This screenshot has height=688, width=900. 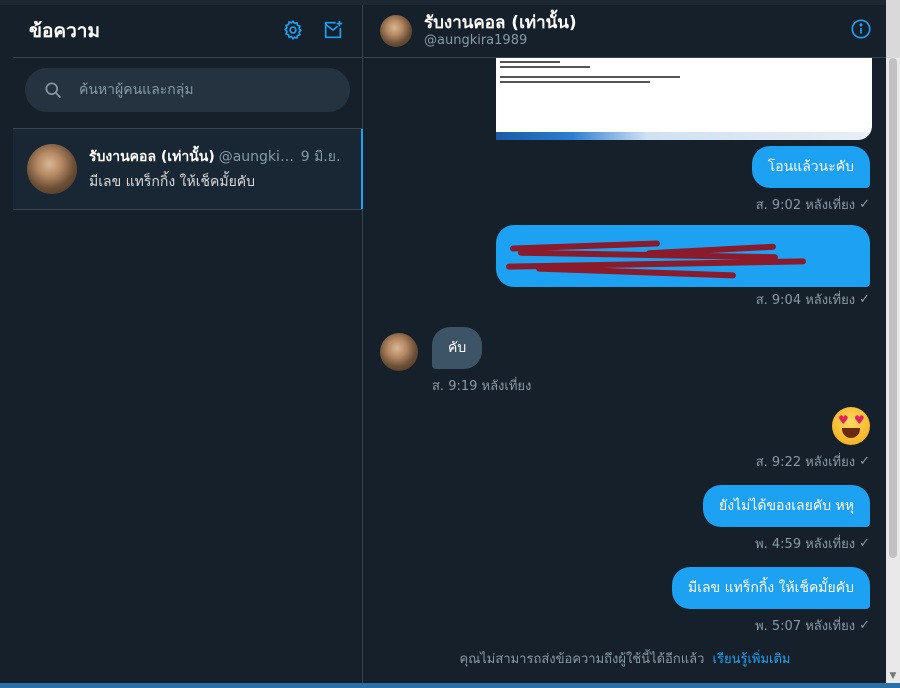 I want to click on scrollbar: ▼, so click(x=893, y=370).